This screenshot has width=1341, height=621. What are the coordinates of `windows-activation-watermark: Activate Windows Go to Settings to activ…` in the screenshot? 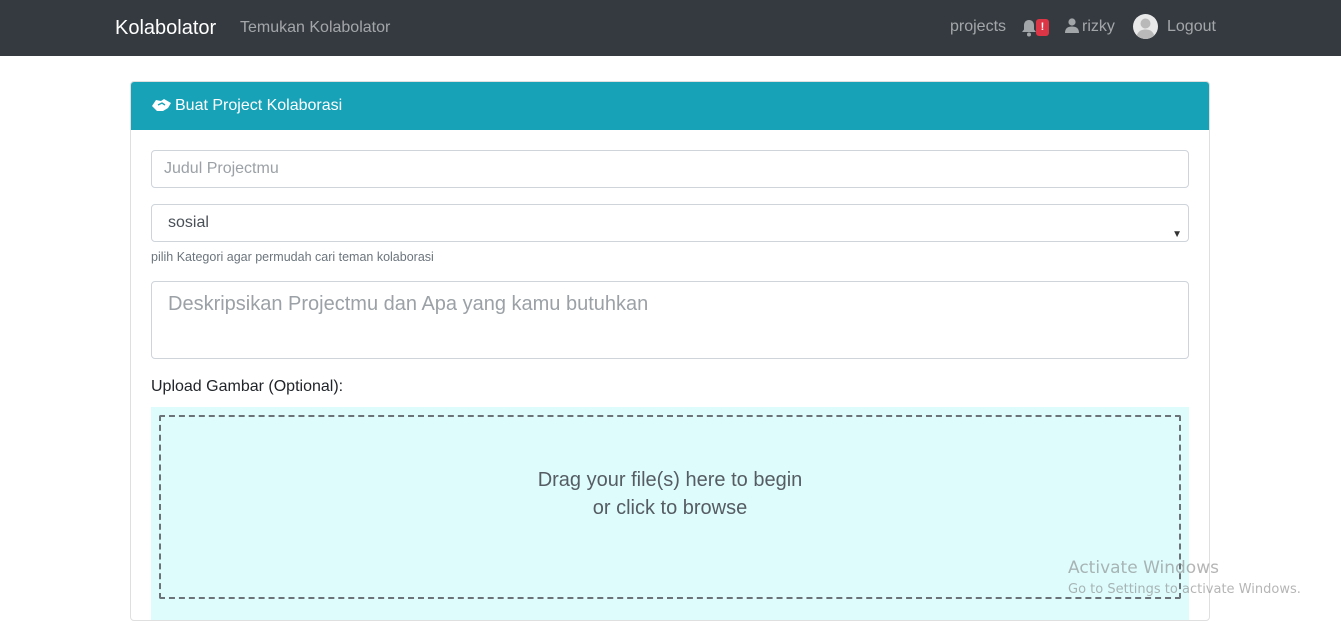 It's located at (1184, 578).